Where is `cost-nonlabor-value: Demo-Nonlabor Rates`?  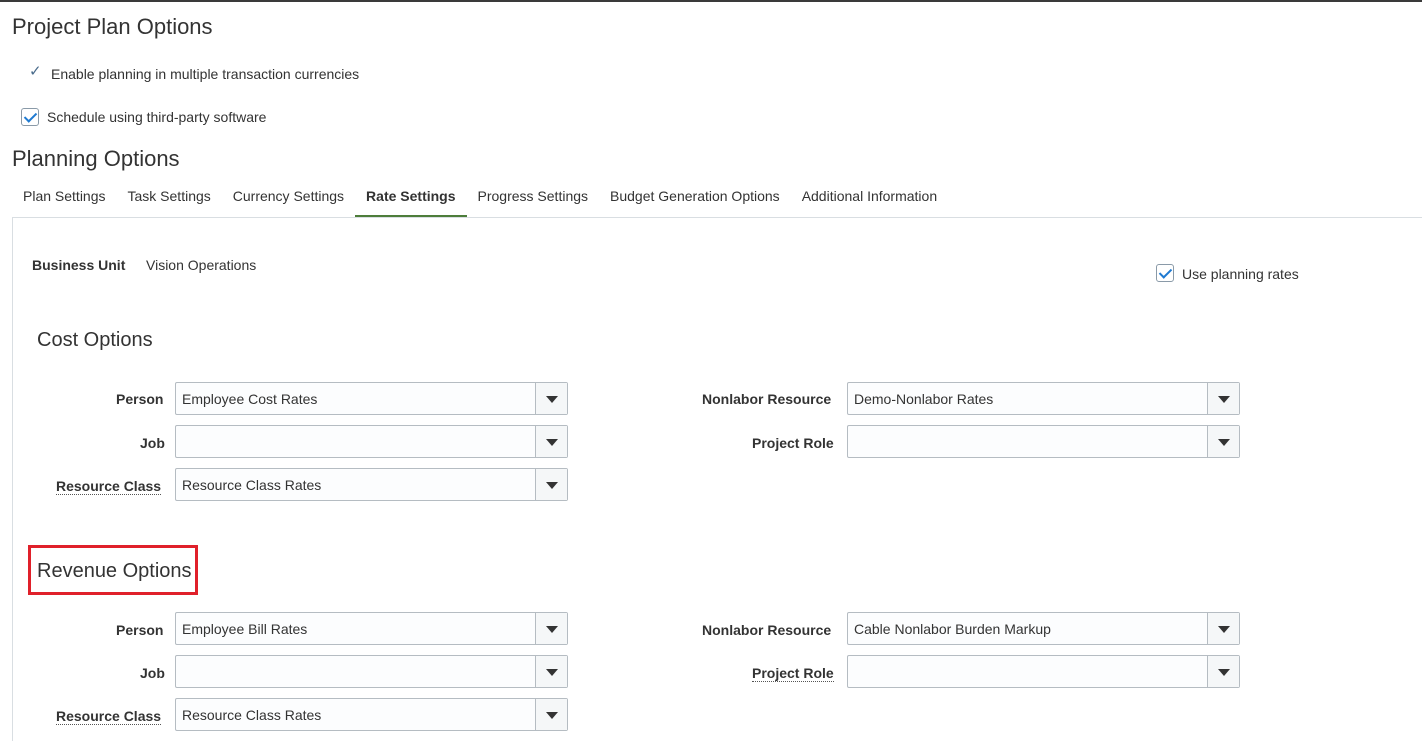
cost-nonlabor-value: Demo-Nonlabor Rates is located at coordinates (924, 399).